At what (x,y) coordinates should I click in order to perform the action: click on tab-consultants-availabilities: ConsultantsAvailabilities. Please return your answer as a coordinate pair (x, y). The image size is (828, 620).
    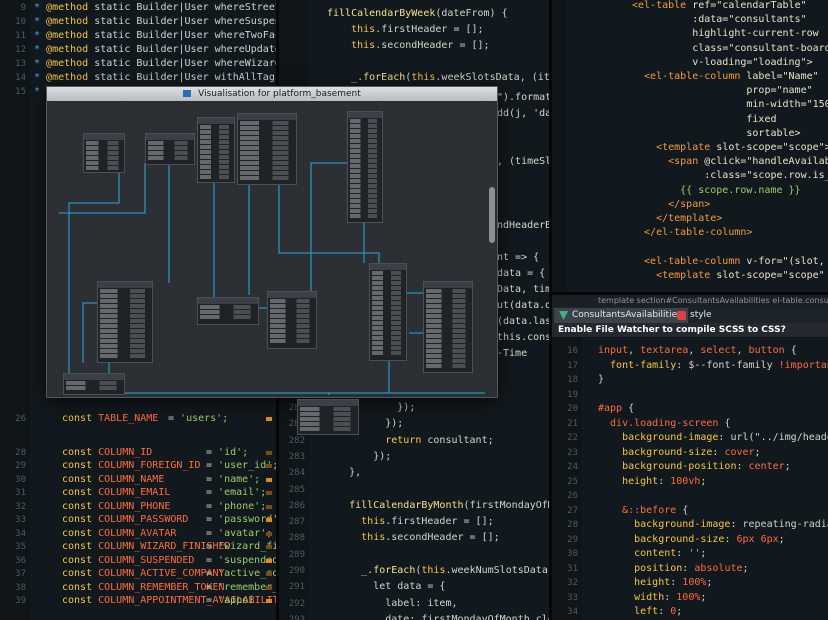
    Looking at the image, I should click on (621, 315).